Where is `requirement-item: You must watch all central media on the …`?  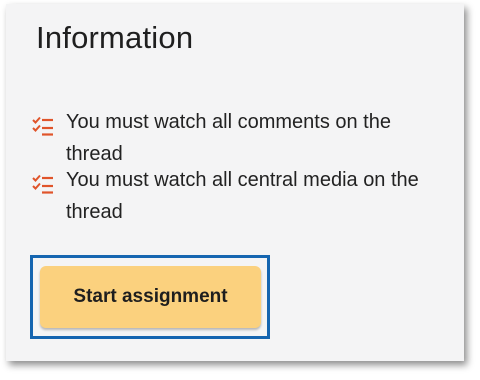 requirement-item: You must watch all central media on the … is located at coordinates (242, 198).